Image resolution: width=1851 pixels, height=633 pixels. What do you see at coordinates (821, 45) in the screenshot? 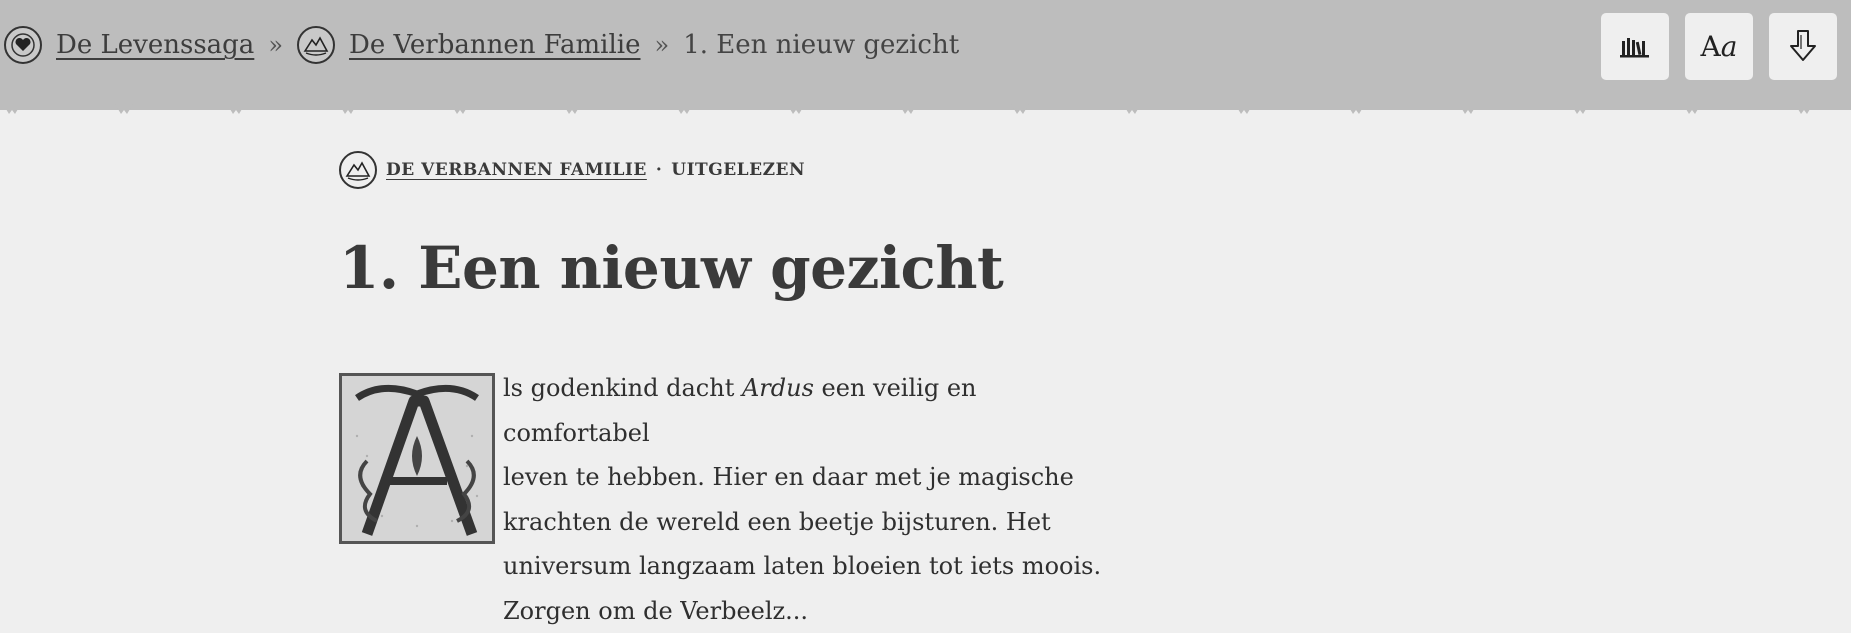
I see `breadcrumb-current: 1. Een nieuw gezicht` at bounding box center [821, 45].